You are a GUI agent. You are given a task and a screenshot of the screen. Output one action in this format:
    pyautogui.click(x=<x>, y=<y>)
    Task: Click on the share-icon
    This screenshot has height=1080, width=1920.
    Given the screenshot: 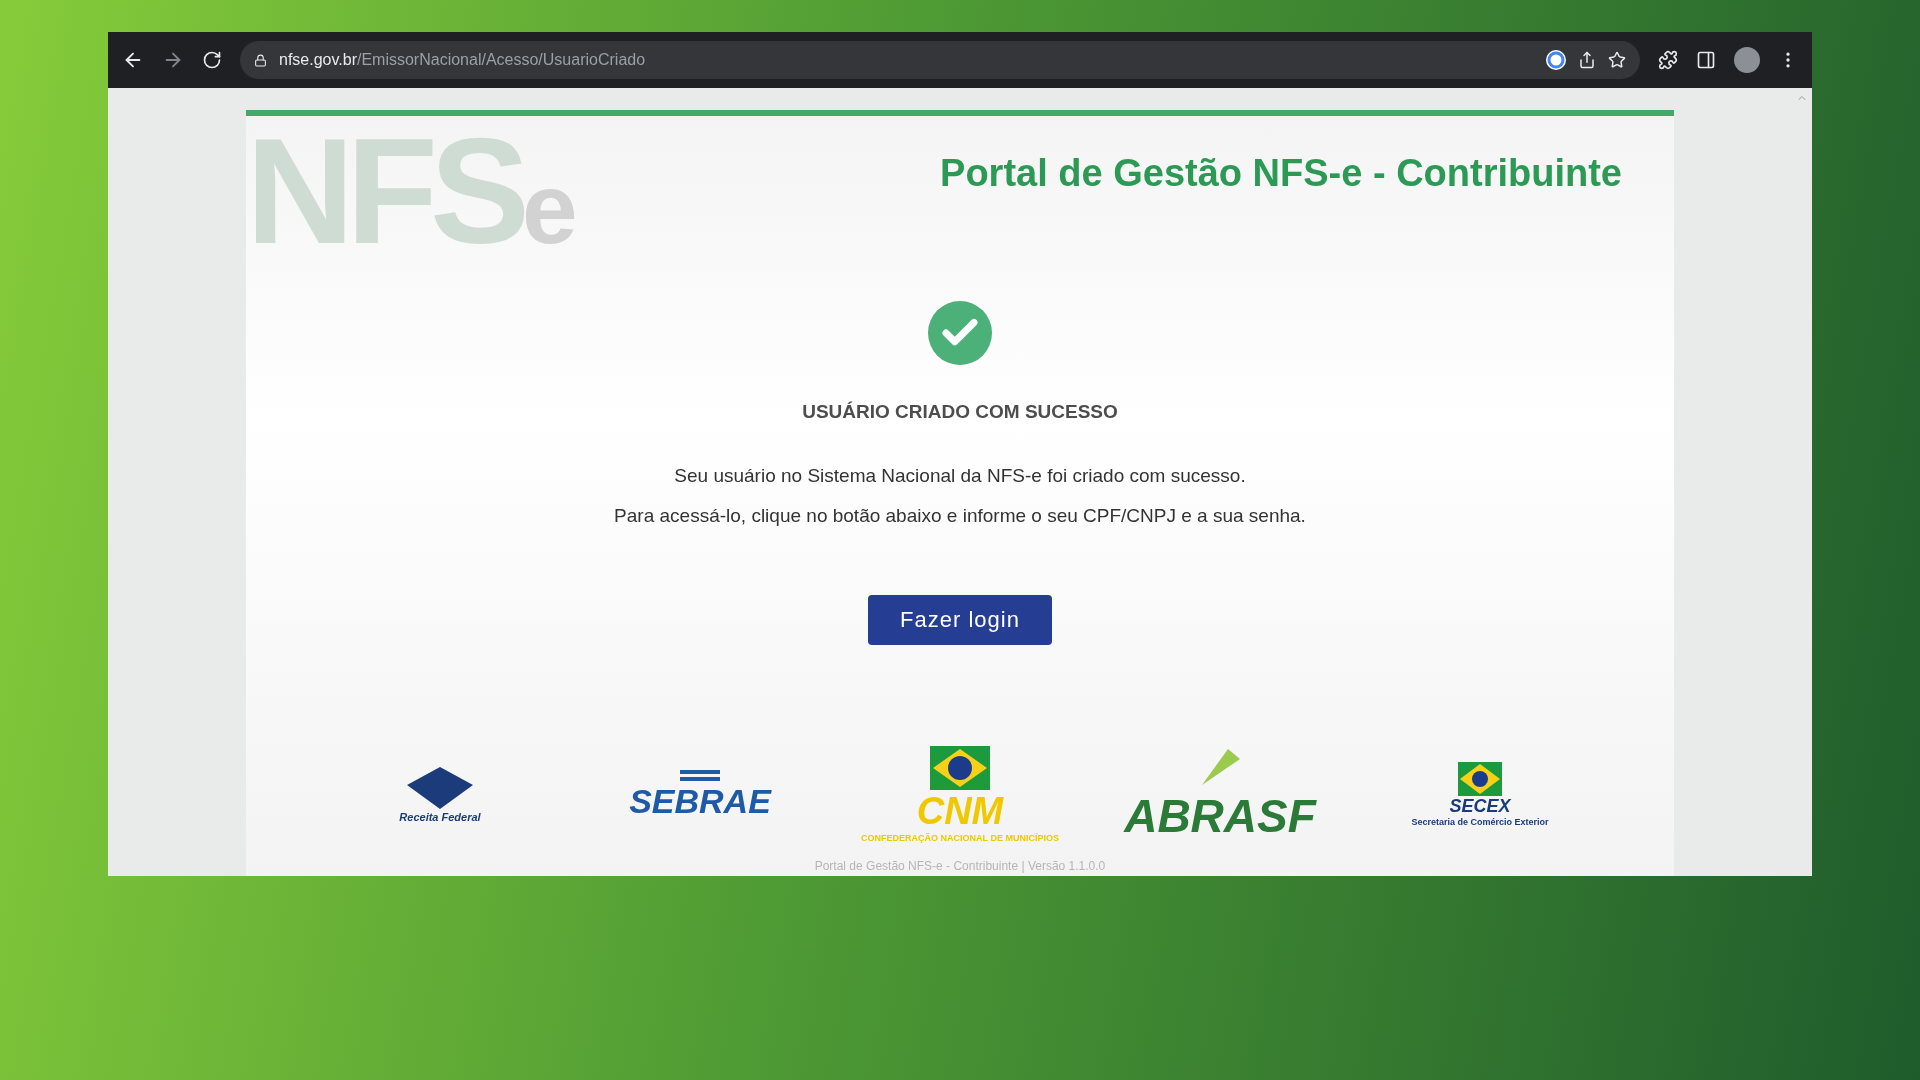 What is the action you would take?
    pyautogui.click(x=1587, y=60)
    